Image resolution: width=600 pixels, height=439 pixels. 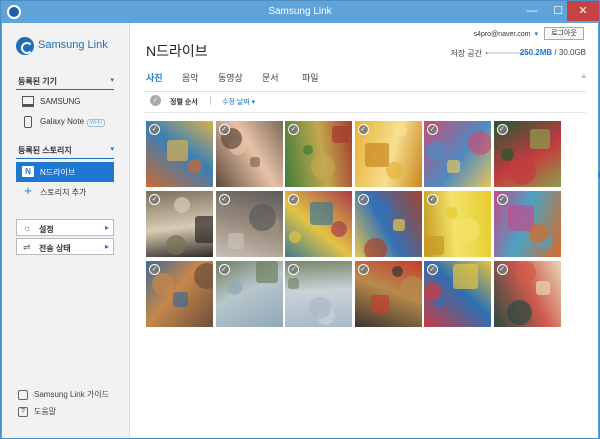 I want to click on photo-colorful-toys: ✓, so click(x=318, y=224).